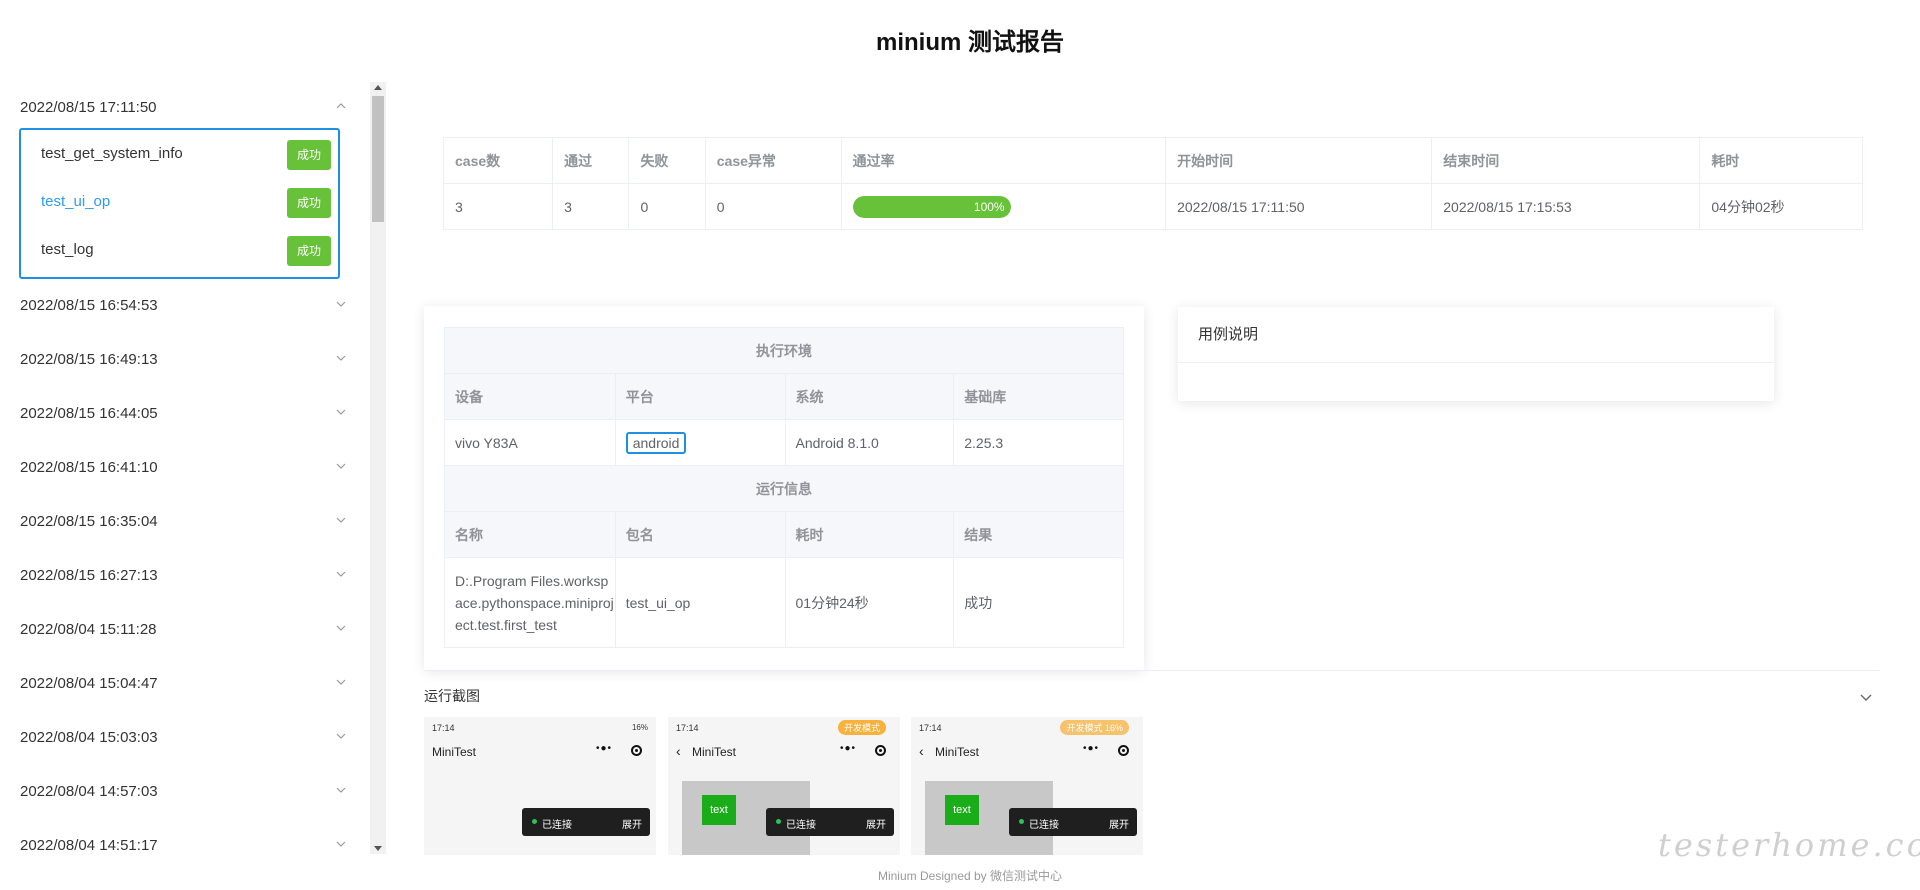 Image resolution: width=1920 pixels, height=890 pixels. What do you see at coordinates (700, 602) in the screenshot?
I see `package-value: test_ui_op` at bounding box center [700, 602].